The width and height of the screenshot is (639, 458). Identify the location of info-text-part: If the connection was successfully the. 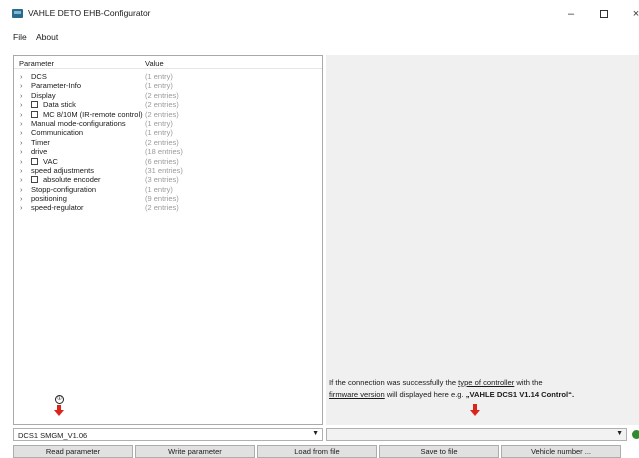
(394, 382).